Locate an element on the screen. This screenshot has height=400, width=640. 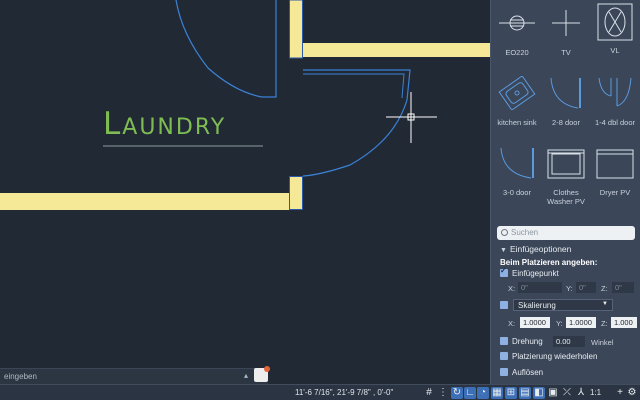
tool-label: VL is located at coordinates (615, 50).